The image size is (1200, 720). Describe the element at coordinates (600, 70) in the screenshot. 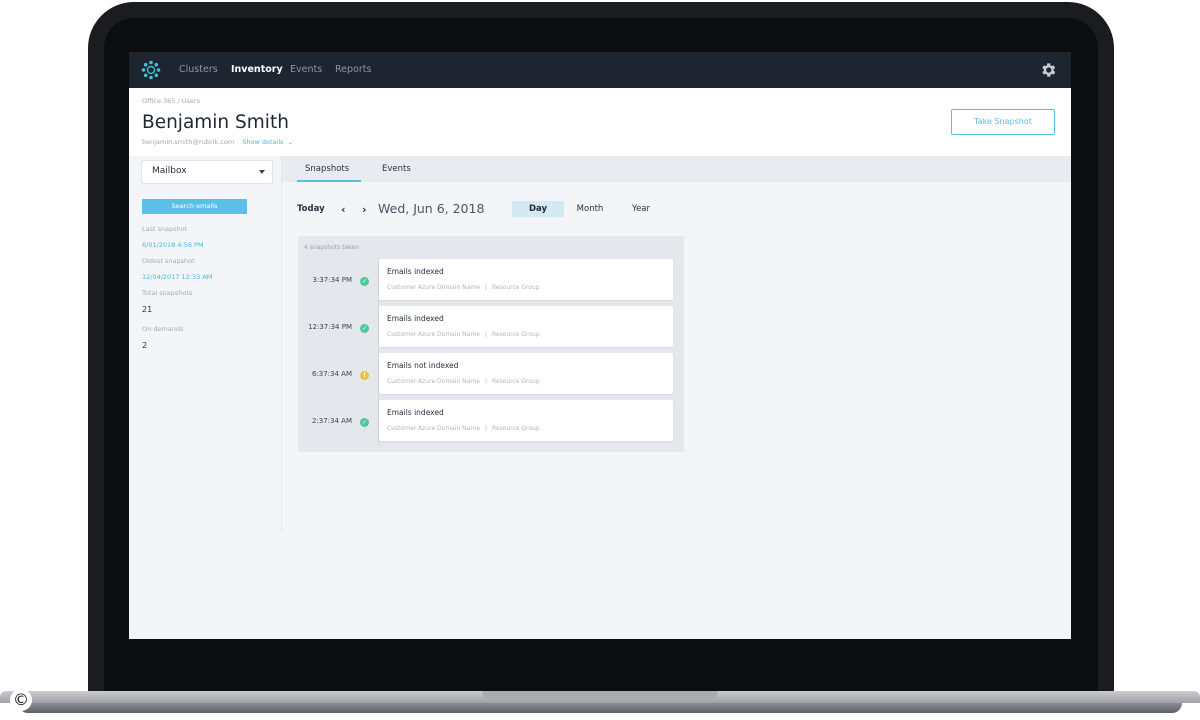

I see `top-navigation: Clusters Inventory Events Reports` at that location.